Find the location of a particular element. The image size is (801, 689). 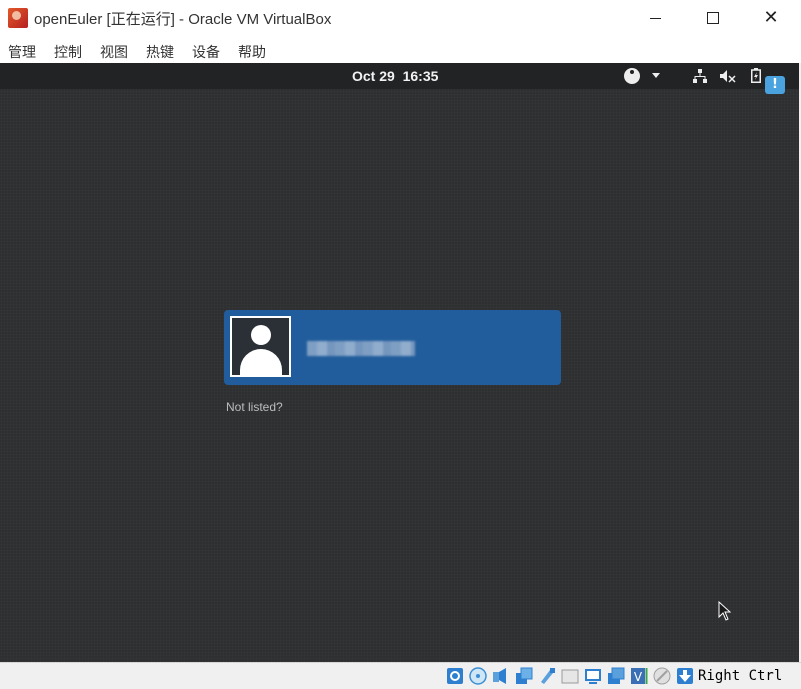

network-adapter-icon is located at coordinates (524, 676).